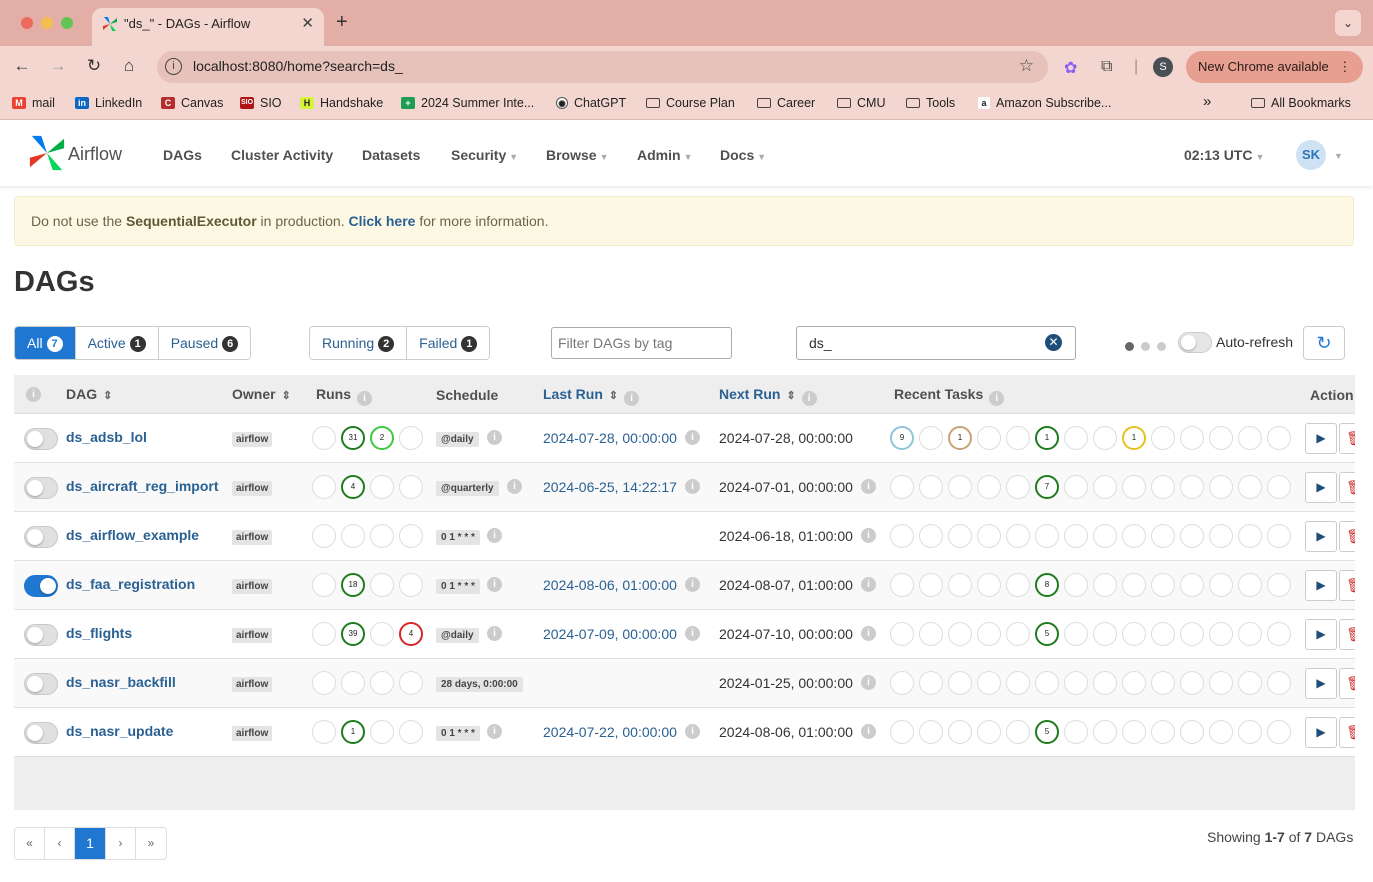 The height and width of the screenshot is (882, 1373). Describe the element at coordinates (610, 634) in the screenshot. I see `last-run-link: 2024-07-09, 00:00:00` at that location.